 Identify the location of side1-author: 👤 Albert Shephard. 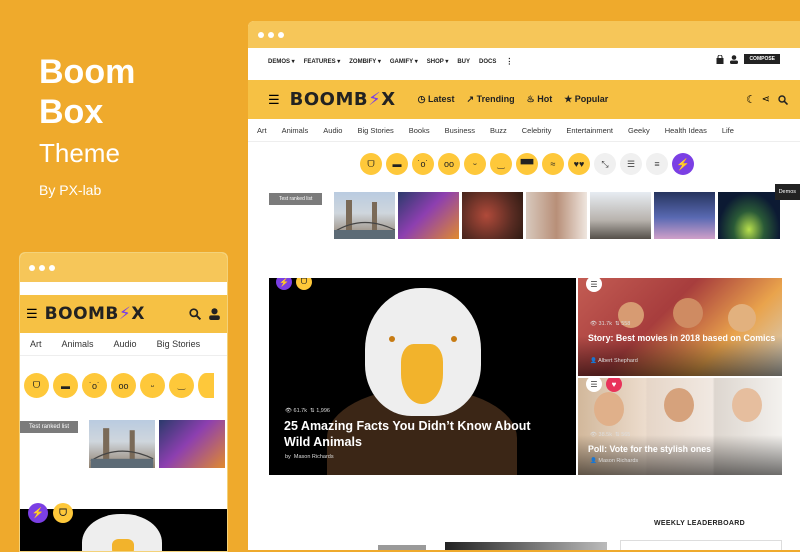
(614, 361).